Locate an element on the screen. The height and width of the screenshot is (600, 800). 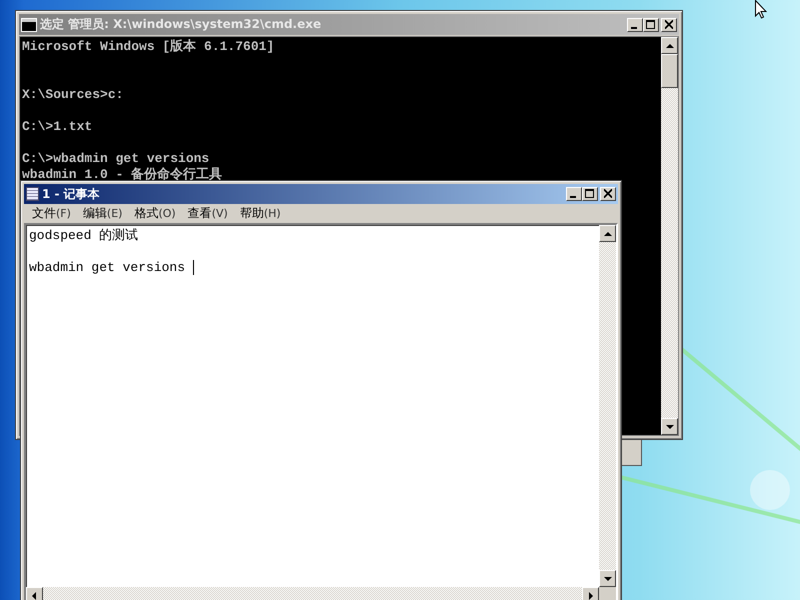
size-grip is located at coordinates (607, 593).